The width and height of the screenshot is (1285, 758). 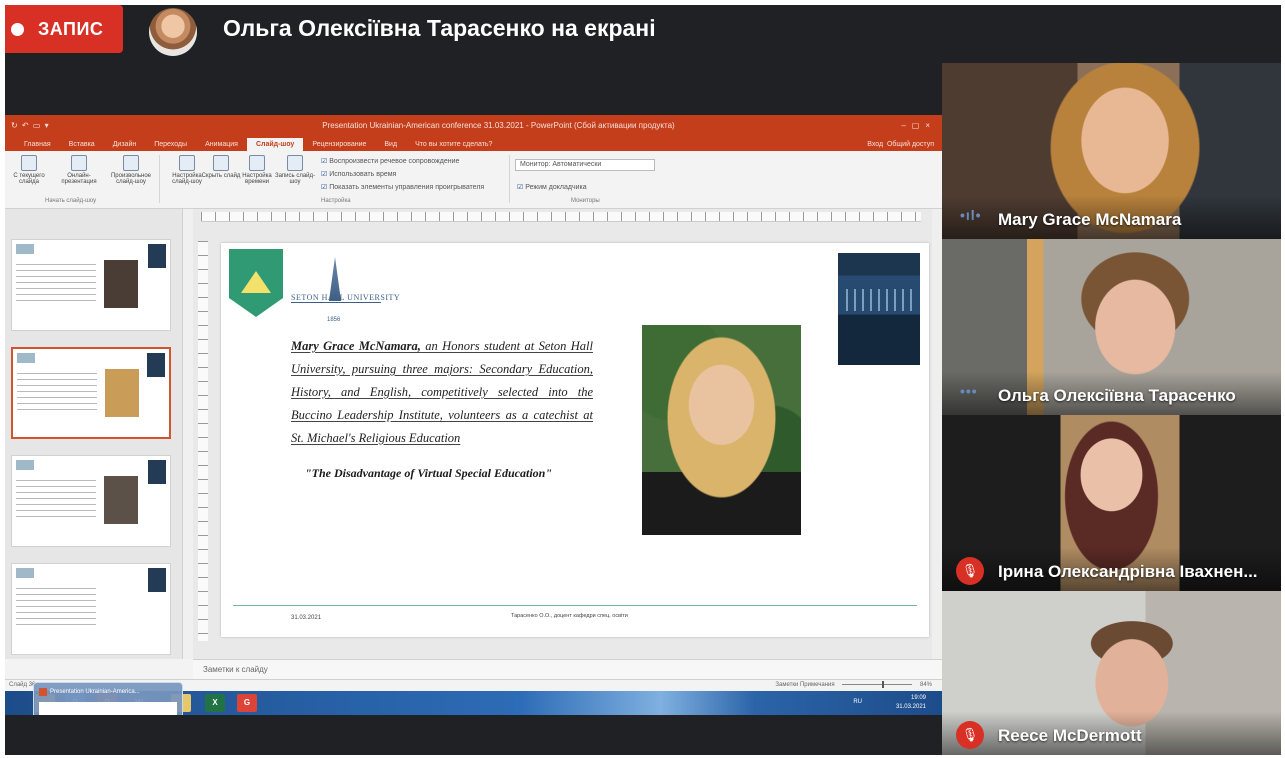 What do you see at coordinates (131, 179) in the screenshot?
I see `custom-slideshow-label: Произвольное слайд-шоу` at bounding box center [131, 179].